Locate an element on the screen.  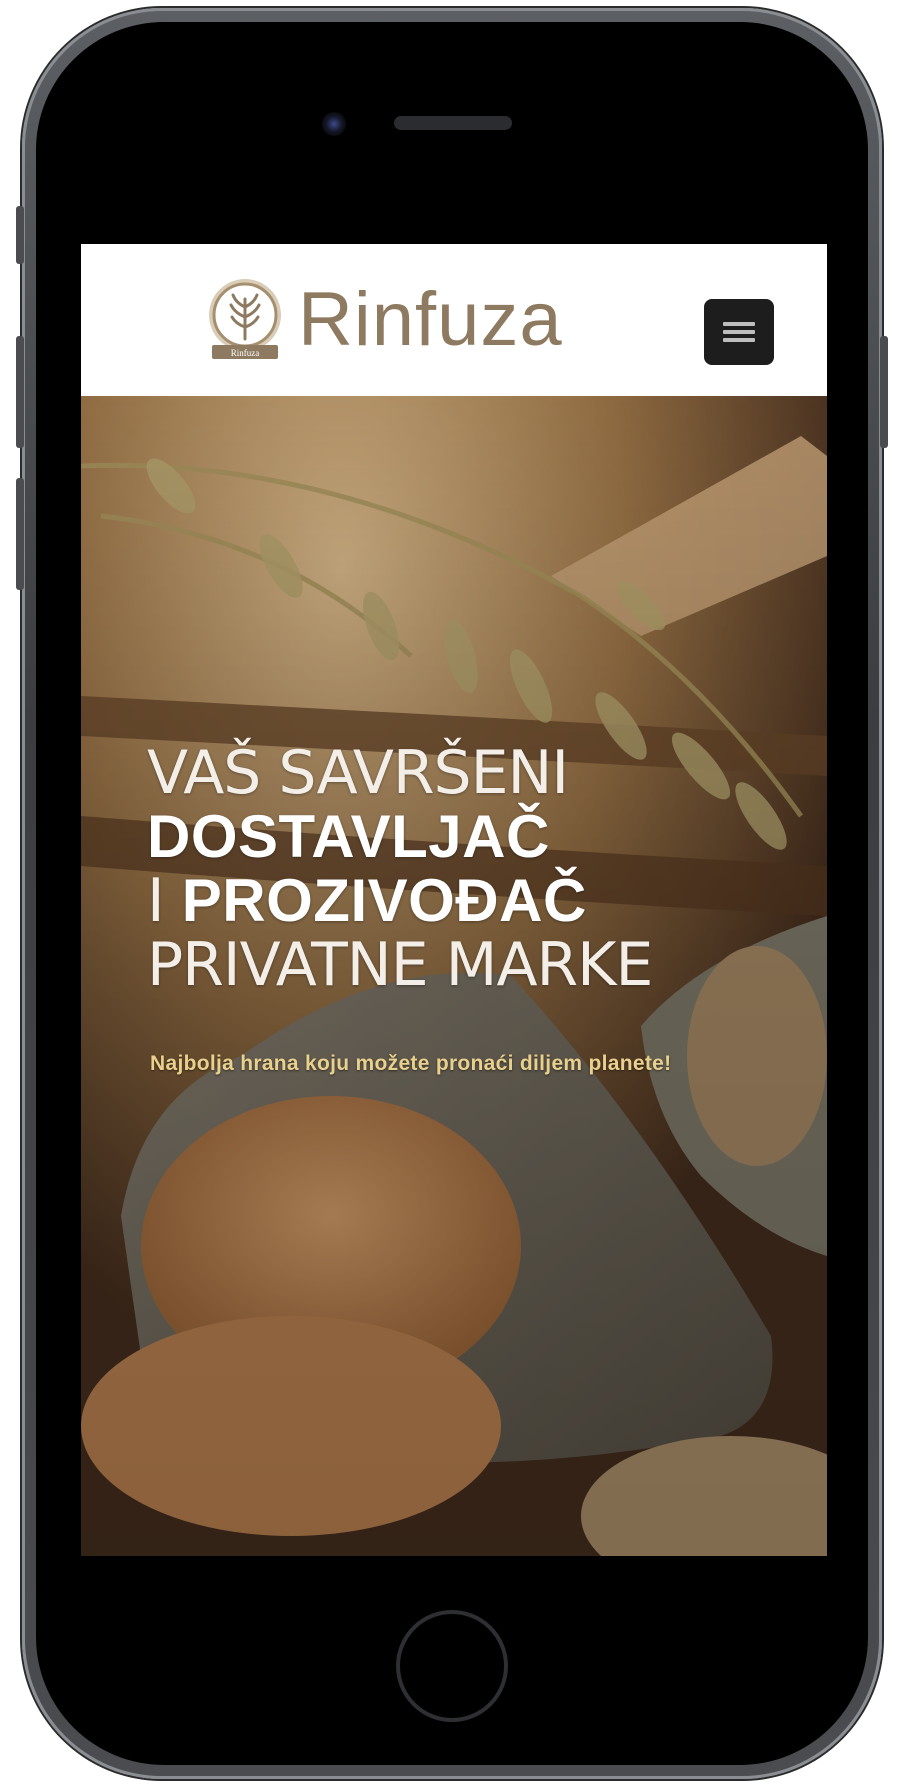
site-header: Rinfuza Rinfuza is located at coordinates (454, 320).